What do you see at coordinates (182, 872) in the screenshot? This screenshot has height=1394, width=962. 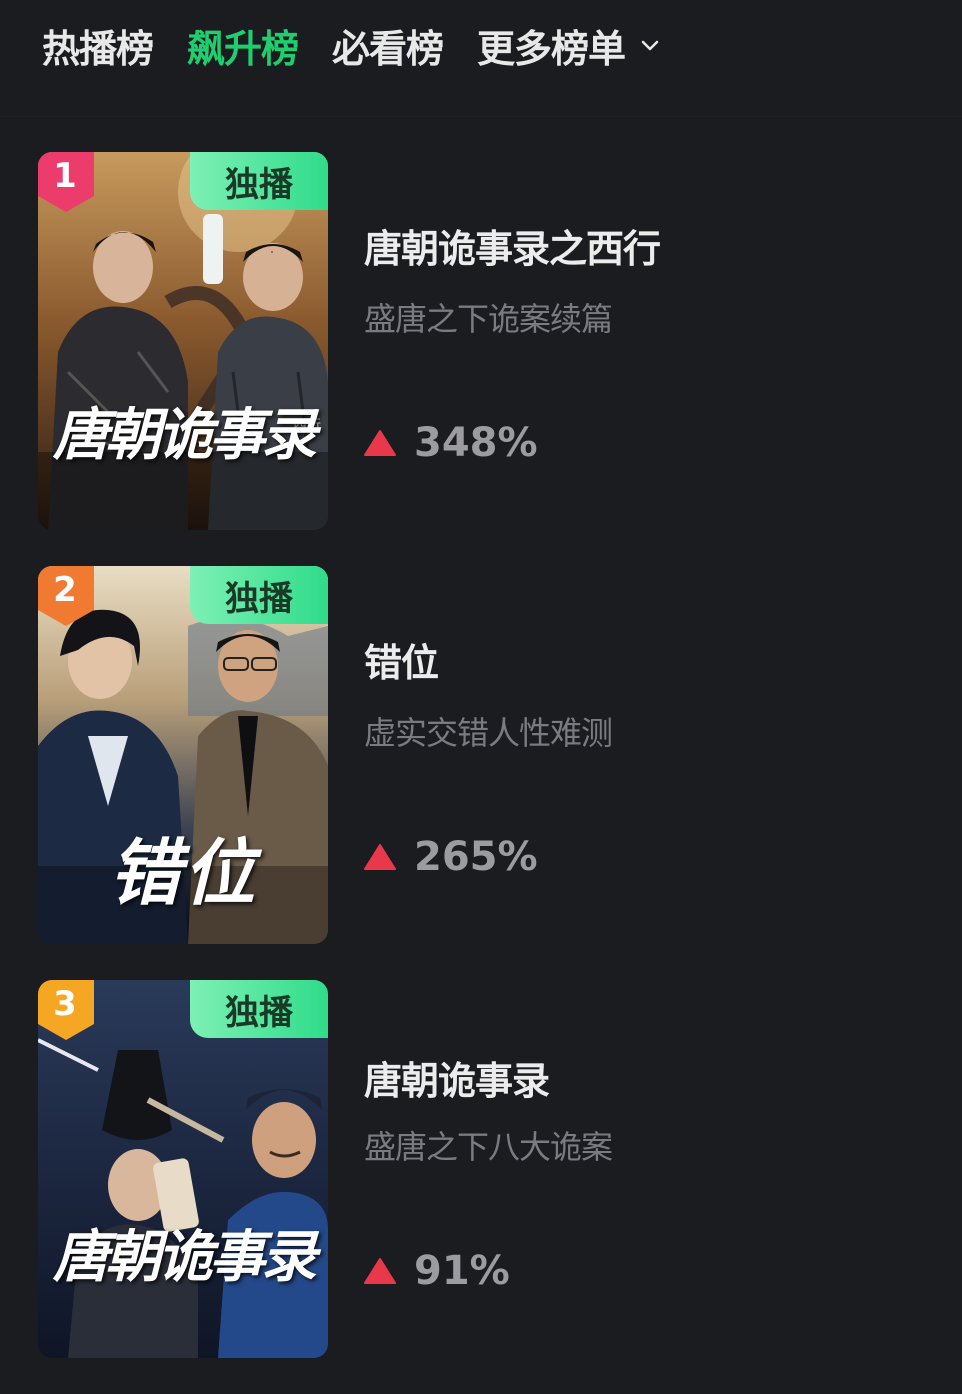 I see `poster-title-text: 错位` at bounding box center [182, 872].